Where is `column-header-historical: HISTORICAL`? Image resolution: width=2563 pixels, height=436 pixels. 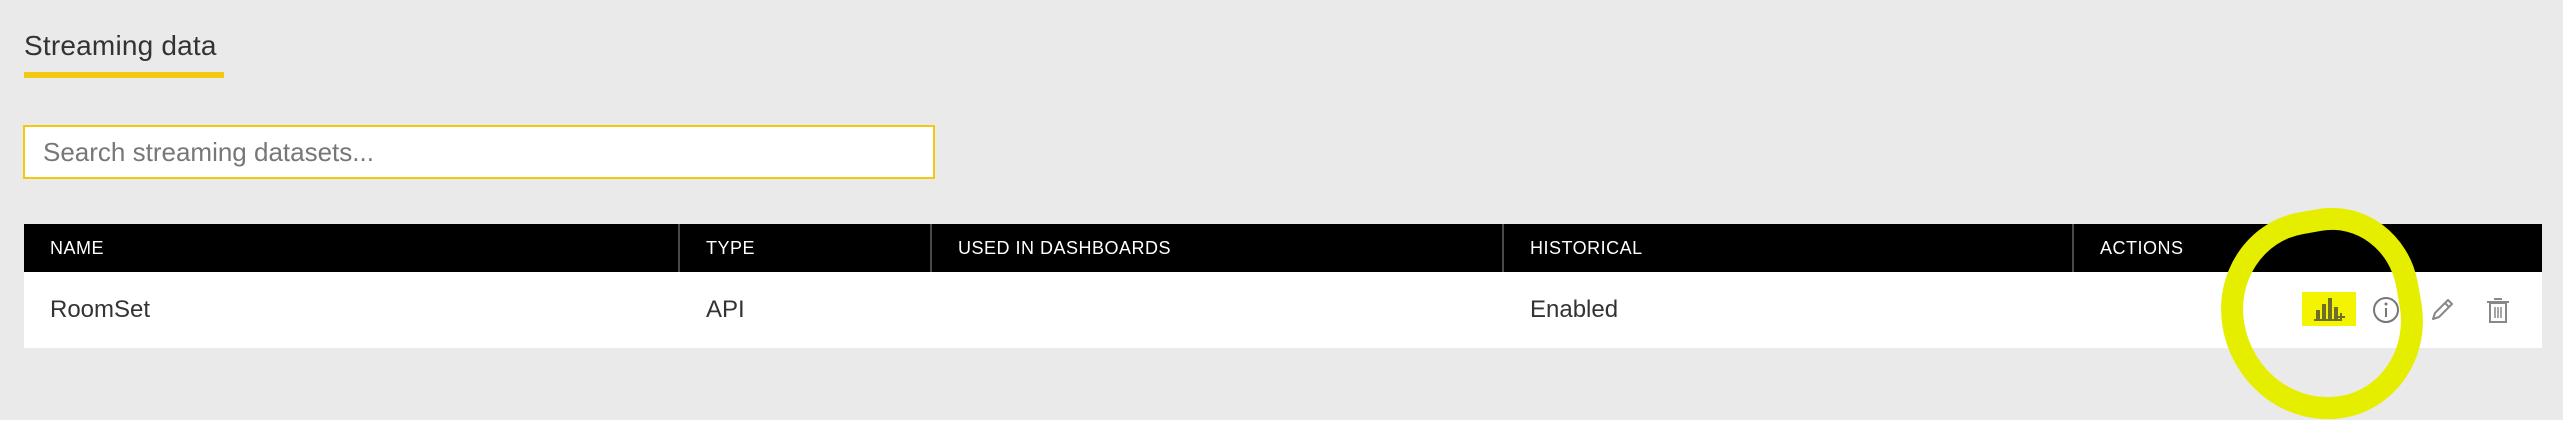 column-header-historical: HISTORICAL is located at coordinates (1788, 248).